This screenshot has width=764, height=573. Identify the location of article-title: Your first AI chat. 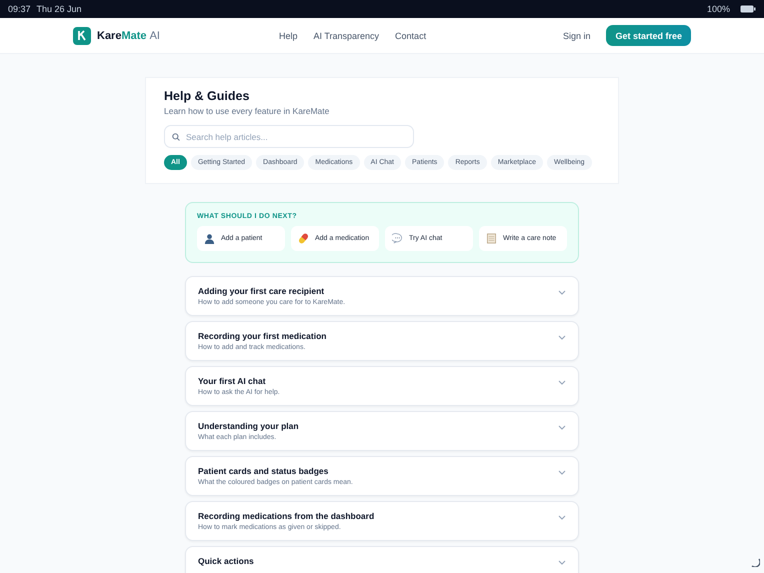
(232, 381).